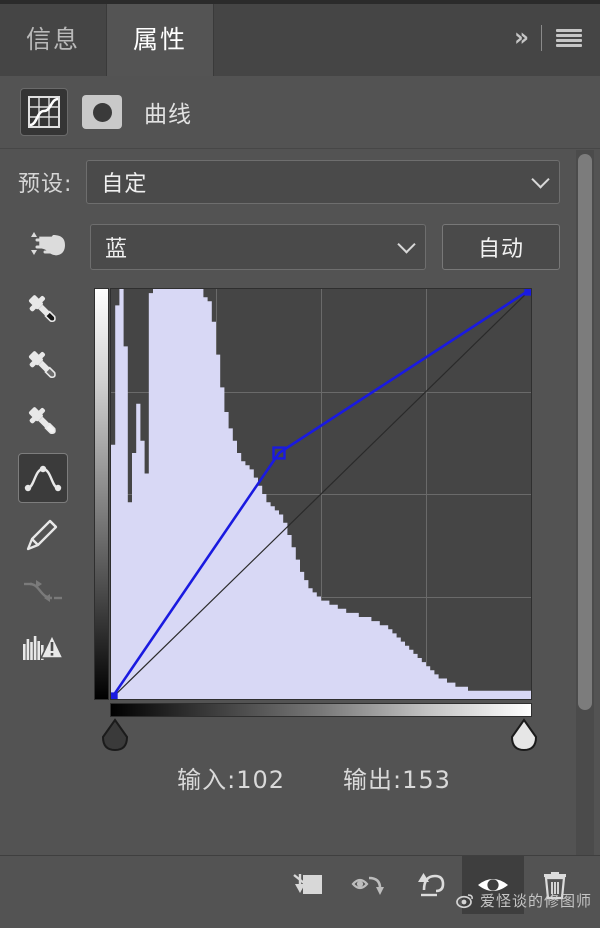  I want to click on preset-select: 自定, so click(323, 182).